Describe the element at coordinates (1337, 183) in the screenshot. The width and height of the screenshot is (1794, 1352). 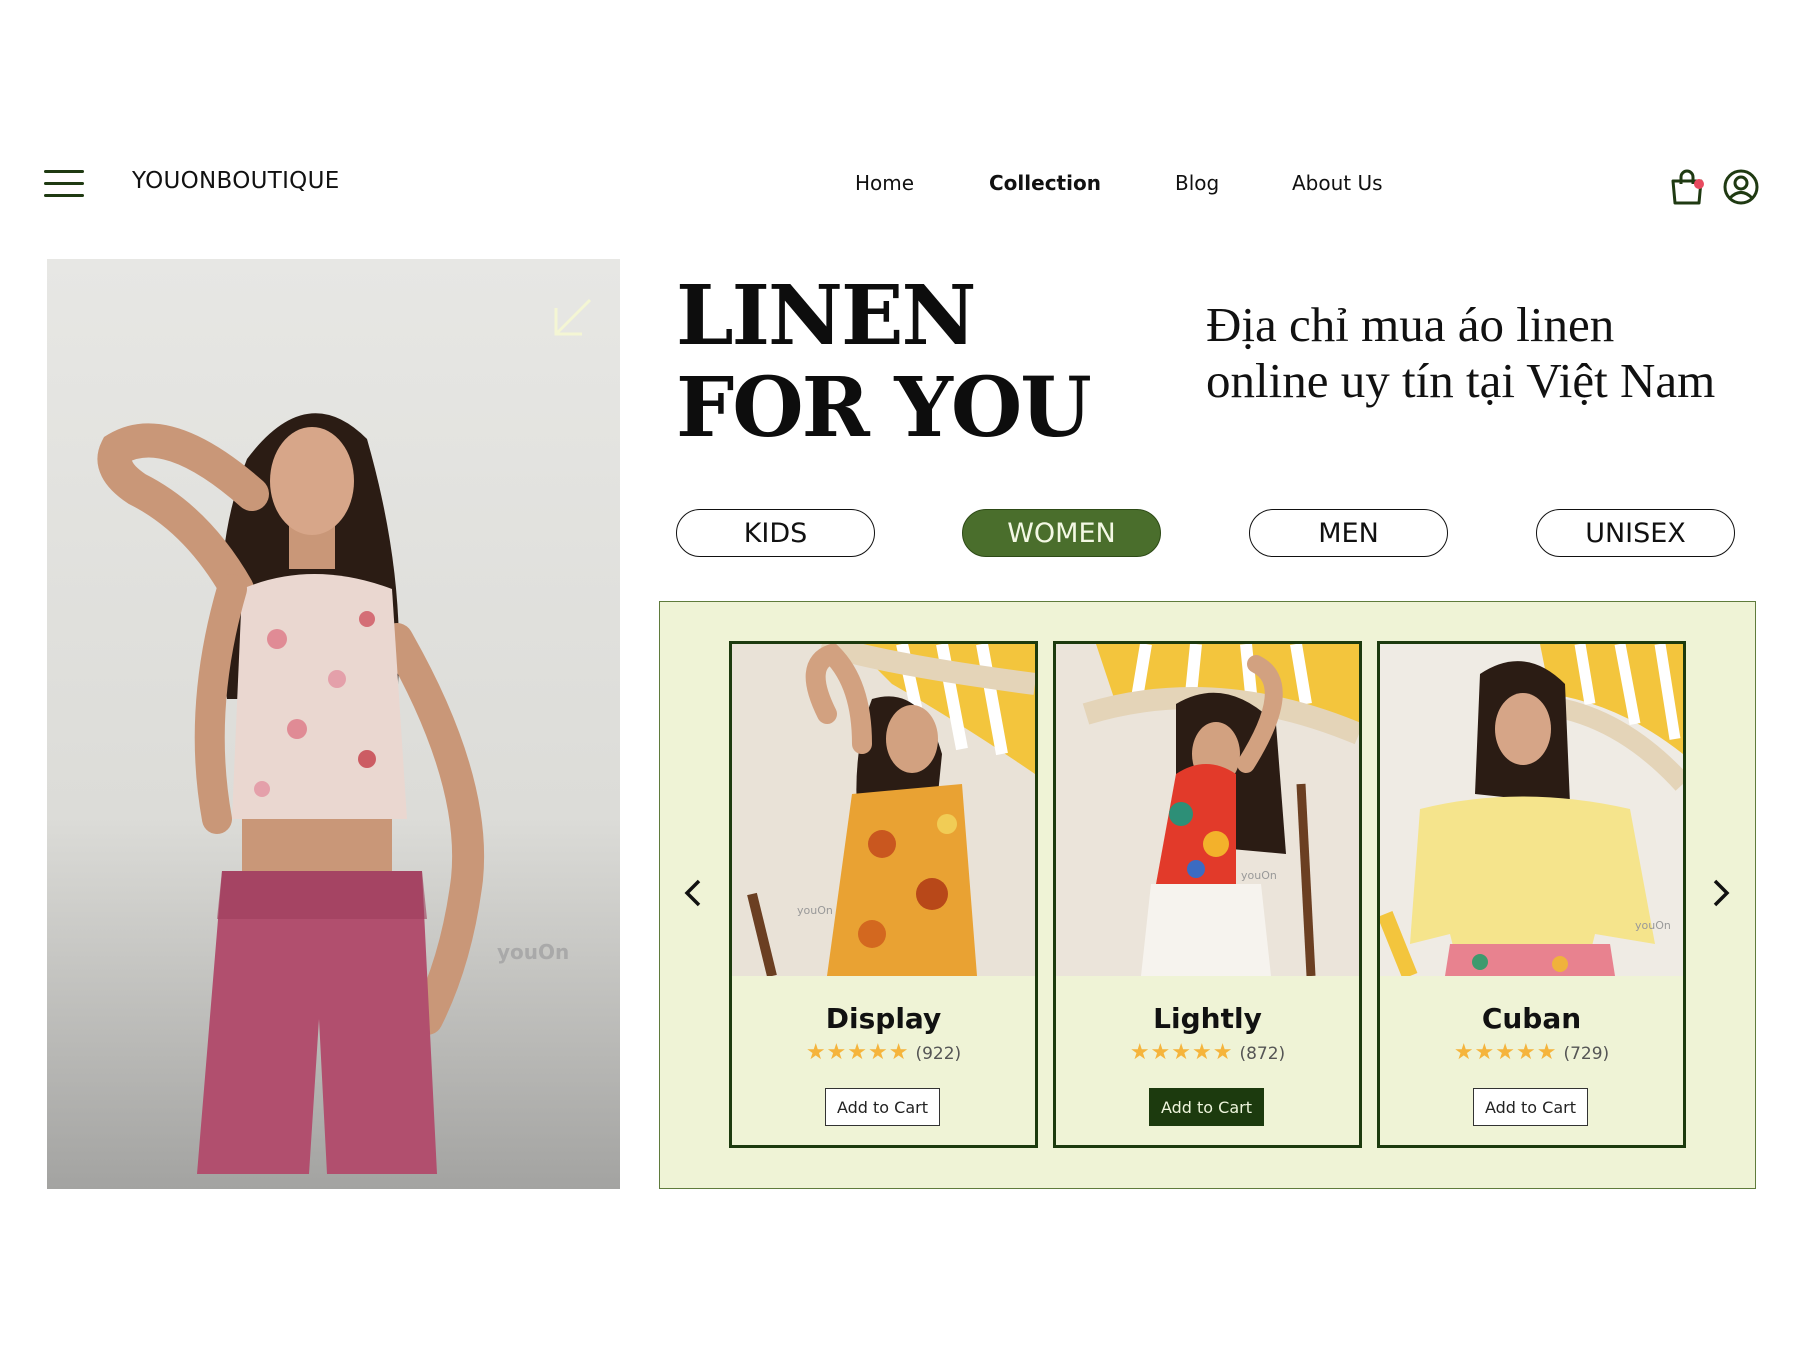
I see `nav-about-us: About Us` at that location.